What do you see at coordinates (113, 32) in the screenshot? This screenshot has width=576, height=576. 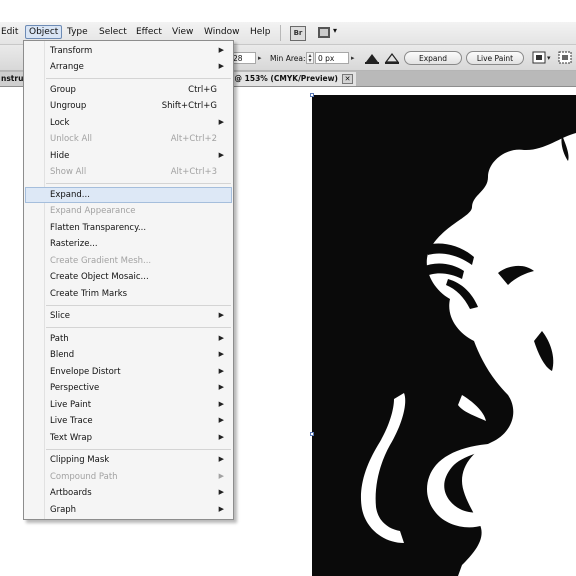 I see `menu-select: Select` at bounding box center [113, 32].